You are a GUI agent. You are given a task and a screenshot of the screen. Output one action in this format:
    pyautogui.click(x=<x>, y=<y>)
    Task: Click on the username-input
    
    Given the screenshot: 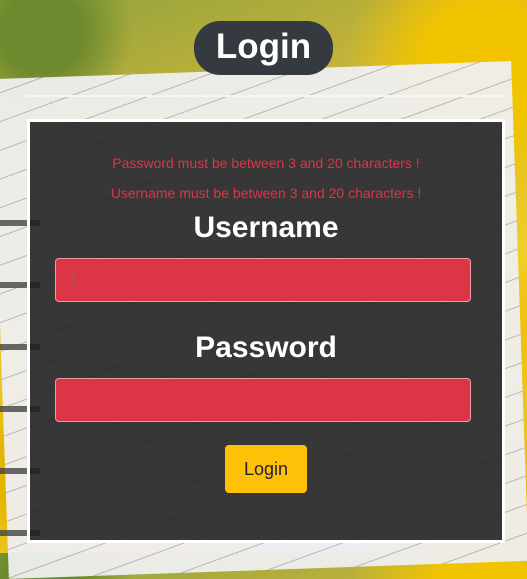 What is the action you would take?
    pyautogui.click(x=263, y=280)
    